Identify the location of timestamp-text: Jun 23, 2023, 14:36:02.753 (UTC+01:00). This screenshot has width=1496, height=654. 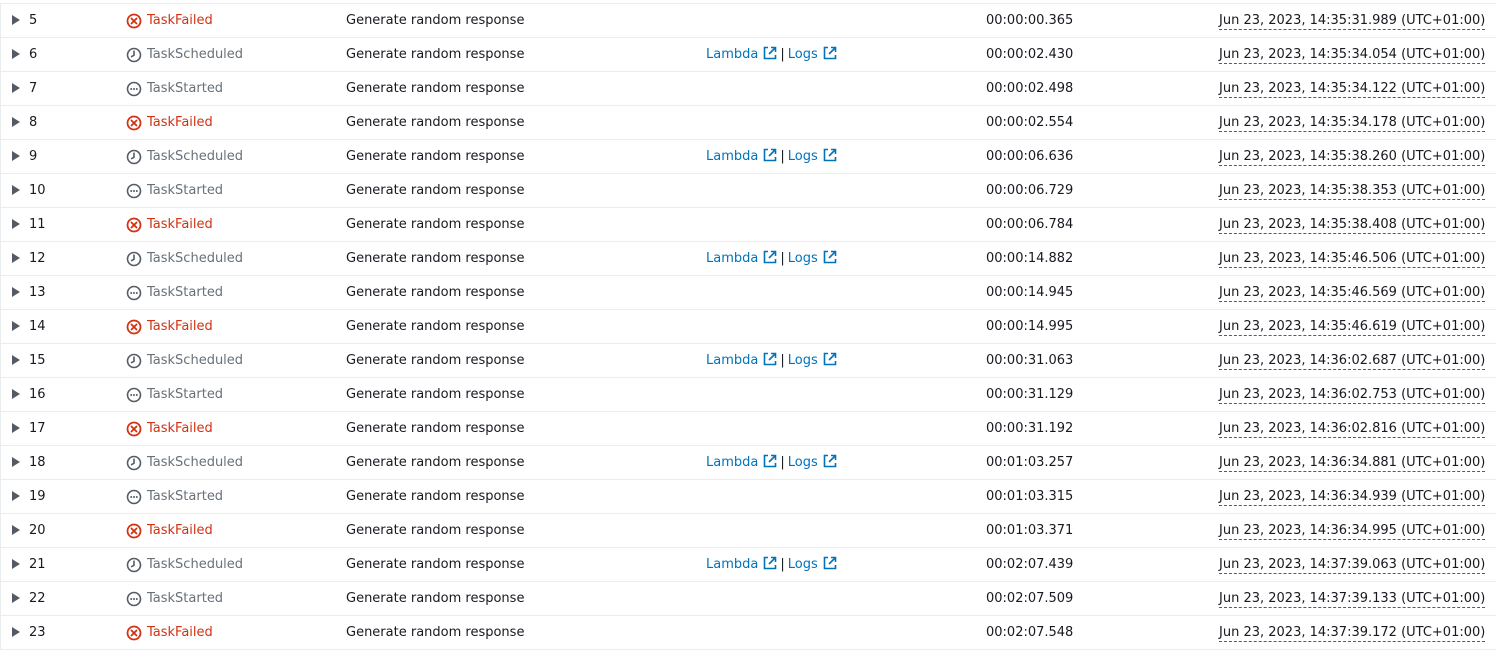
(1352, 395).